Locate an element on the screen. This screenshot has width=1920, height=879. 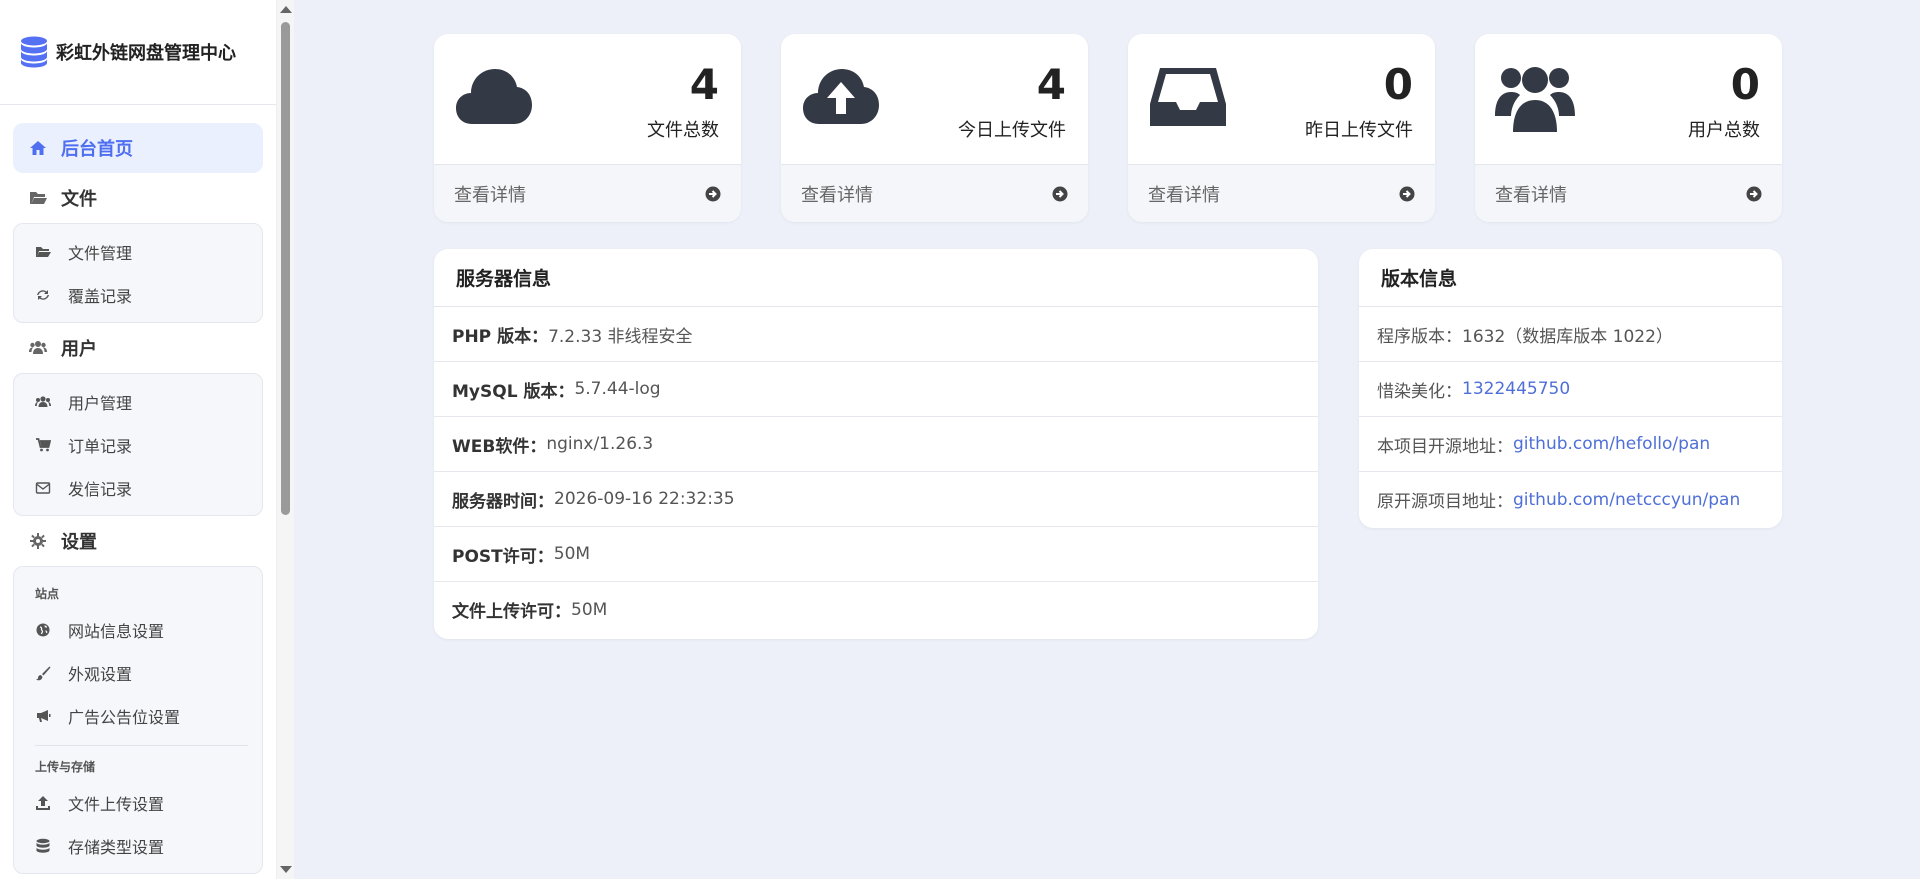
sidebar-item-label: 发信记录 is located at coordinates (100, 489).